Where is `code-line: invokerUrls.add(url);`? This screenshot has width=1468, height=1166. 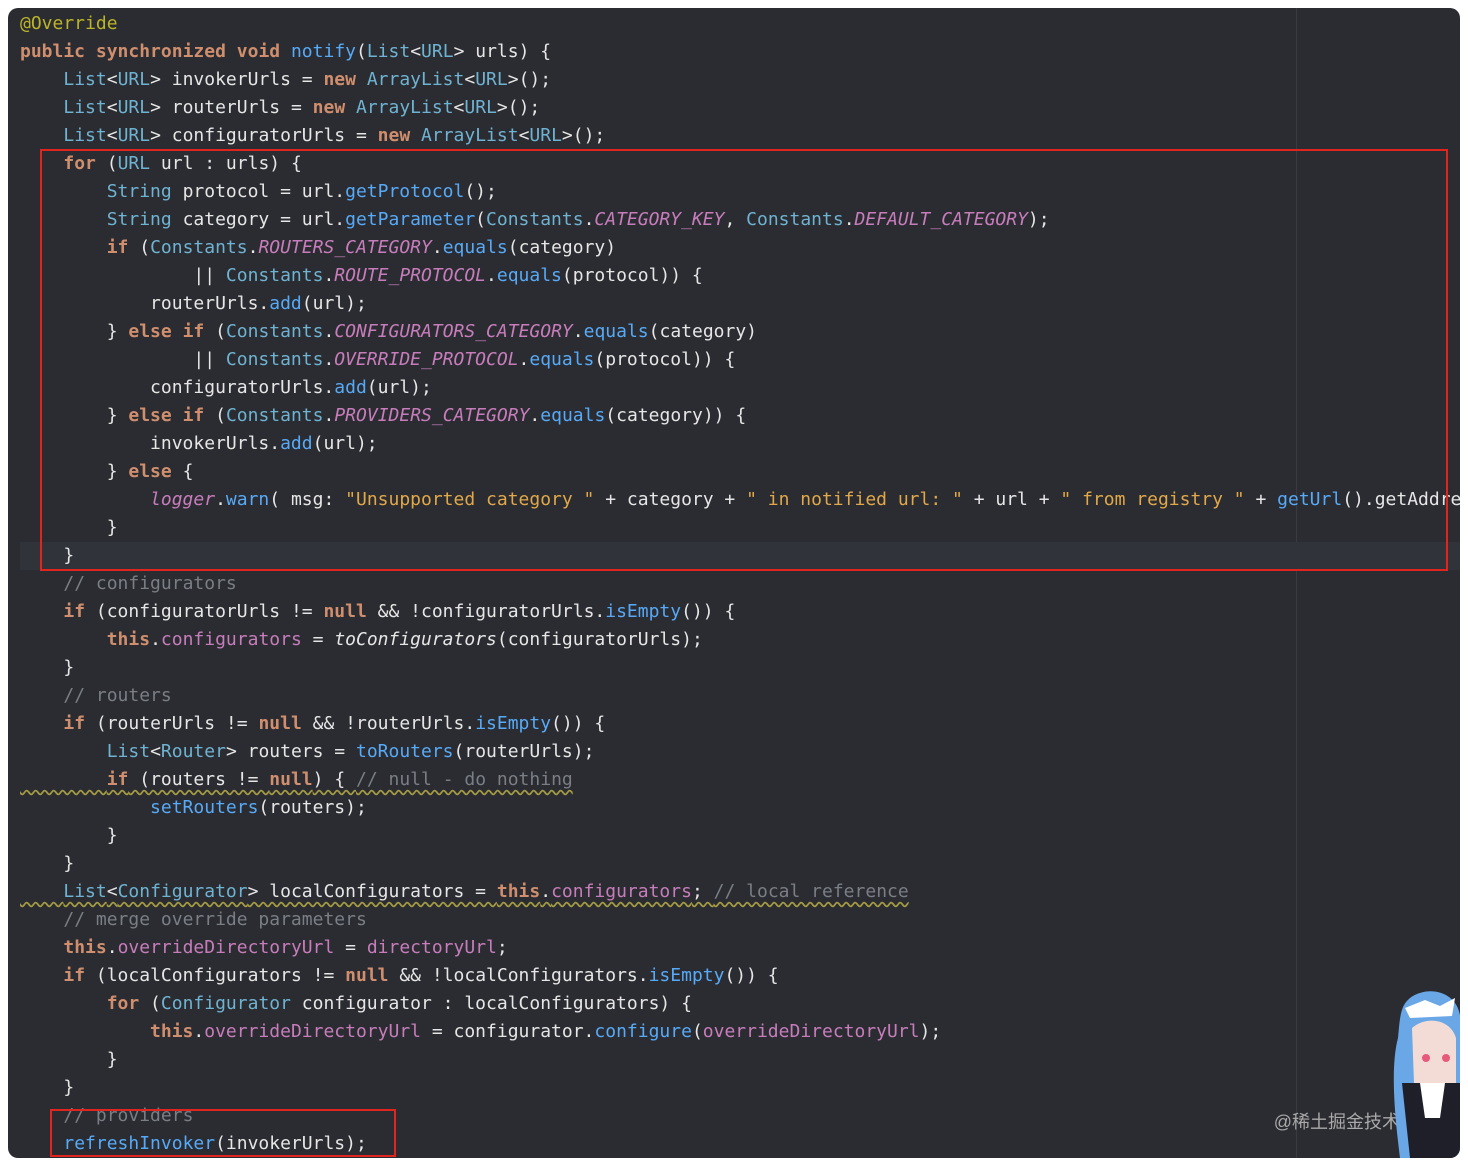
code-line: invokerUrls.add(url); is located at coordinates (740, 444).